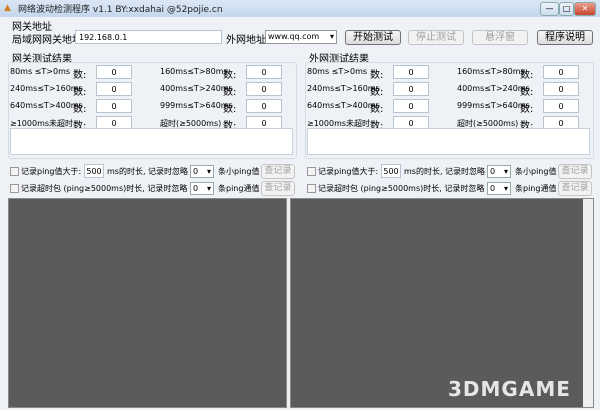 This screenshot has width=600, height=410. What do you see at coordinates (248, 40) in the screenshot?
I see `wan-address-label: 外网地址:` at bounding box center [248, 40].